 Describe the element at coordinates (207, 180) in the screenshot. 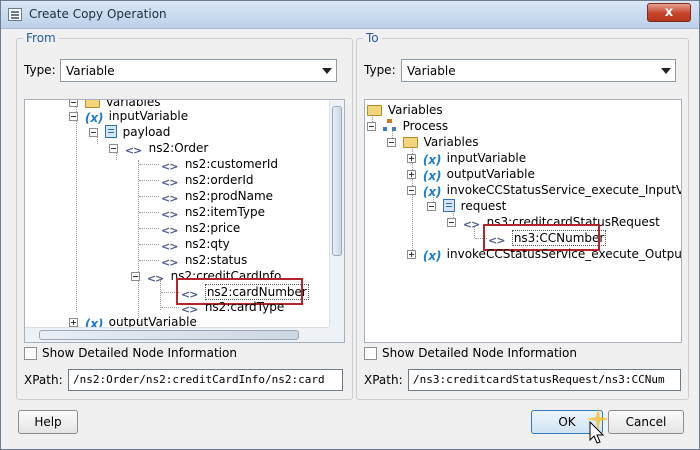

I see `tree-node-field: <> ns2:orderId` at that location.